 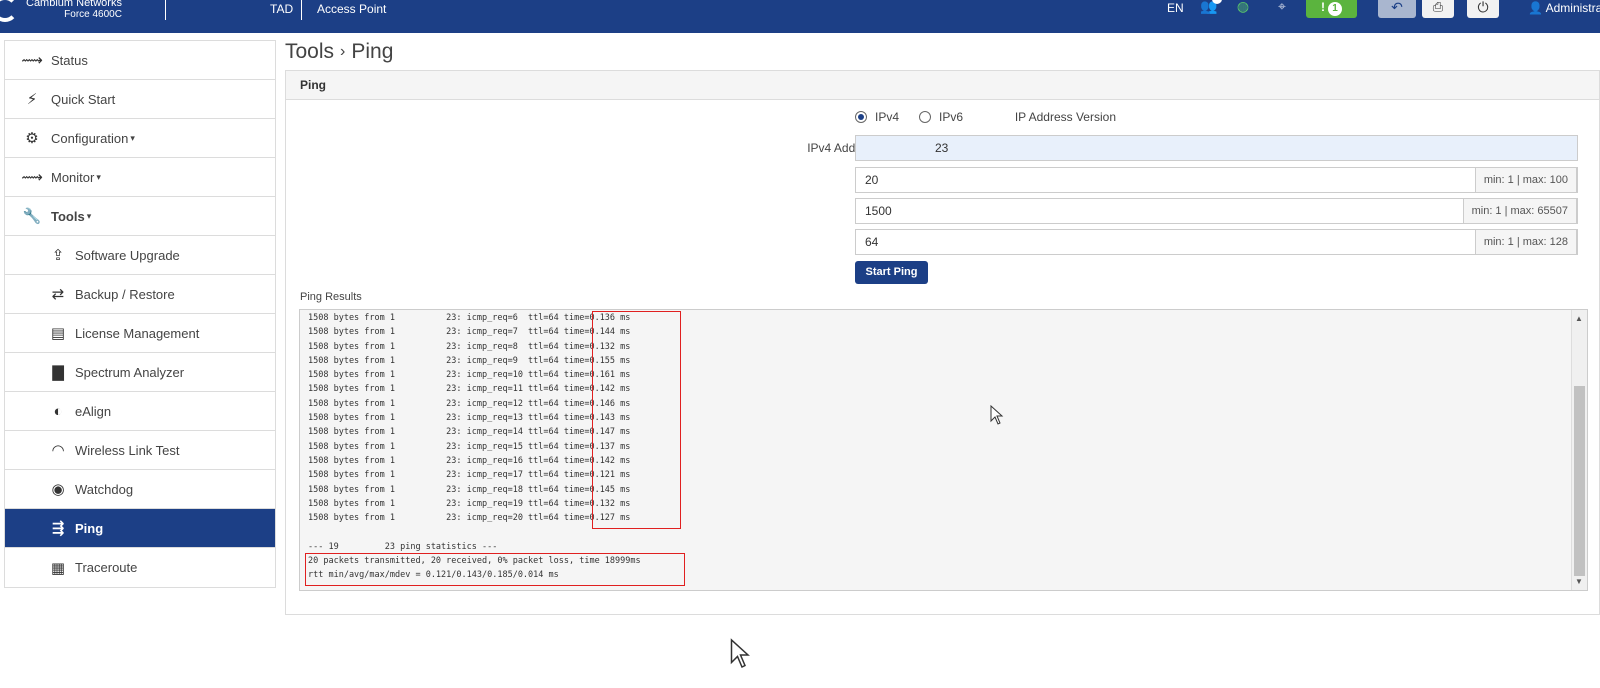 What do you see at coordinates (372, 51) in the screenshot?
I see `page-title: Ping` at bounding box center [372, 51].